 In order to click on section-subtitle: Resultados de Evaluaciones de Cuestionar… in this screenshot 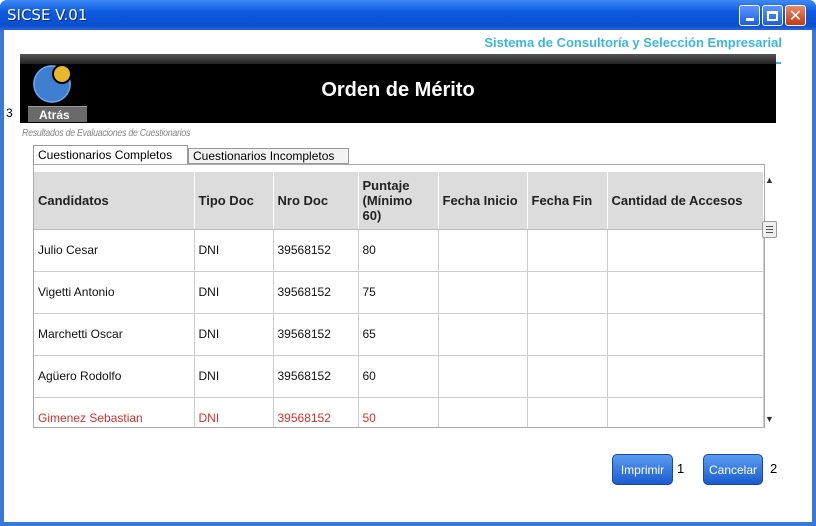, I will do `click(106, 133)`.